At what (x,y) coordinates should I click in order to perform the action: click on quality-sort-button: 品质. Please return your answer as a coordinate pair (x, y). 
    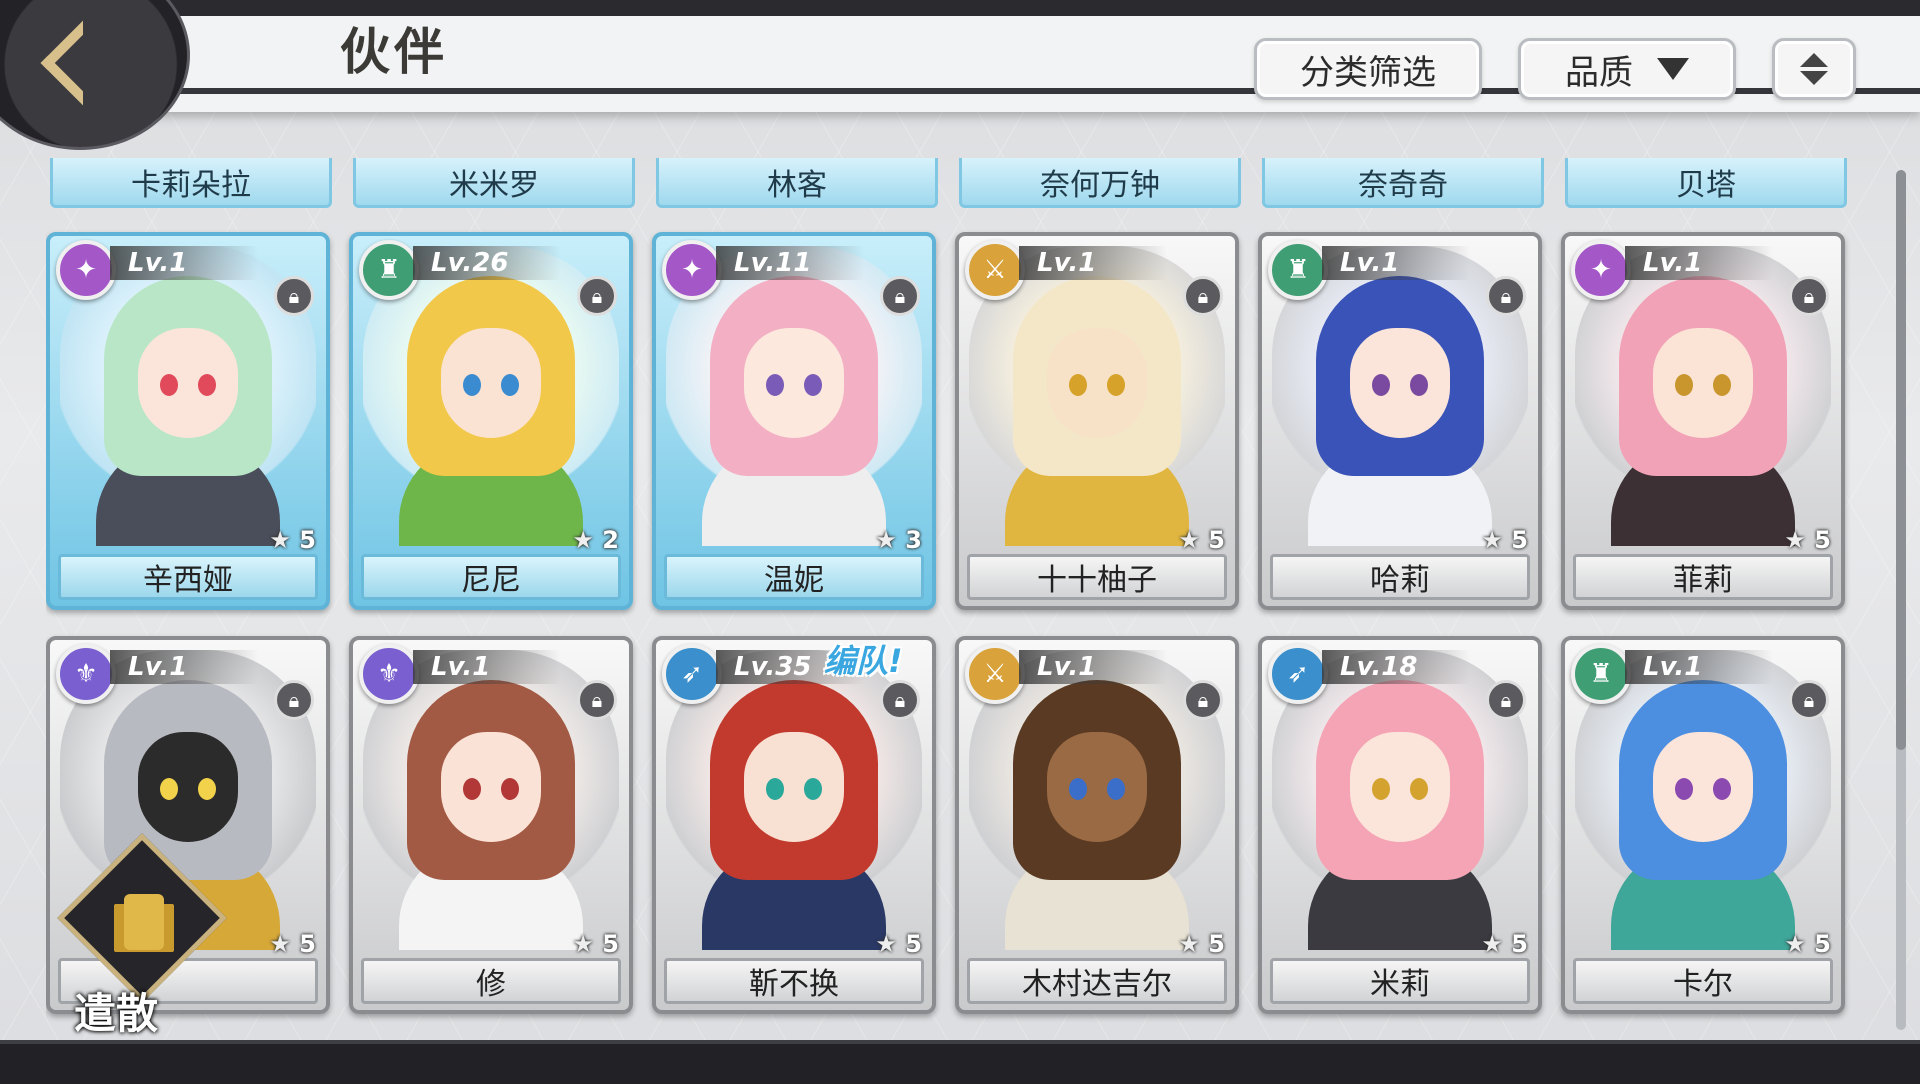
    Looking at the image, I should click on (1627, 69).